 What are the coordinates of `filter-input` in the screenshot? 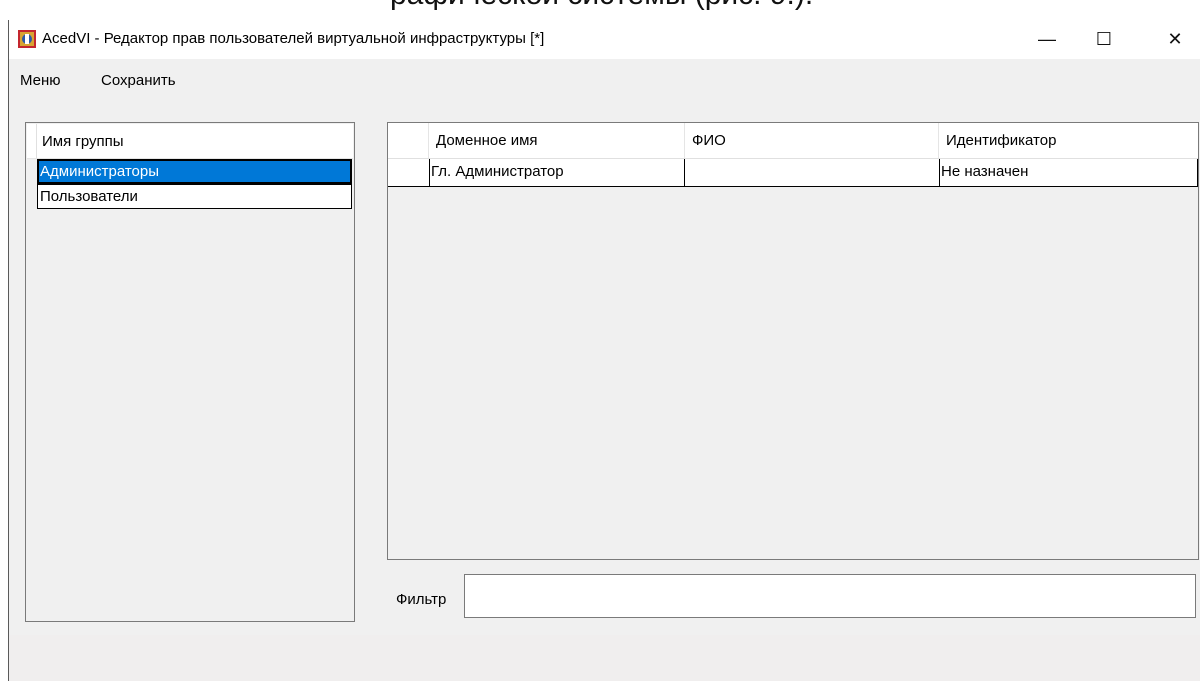 It's located at (830, 596).